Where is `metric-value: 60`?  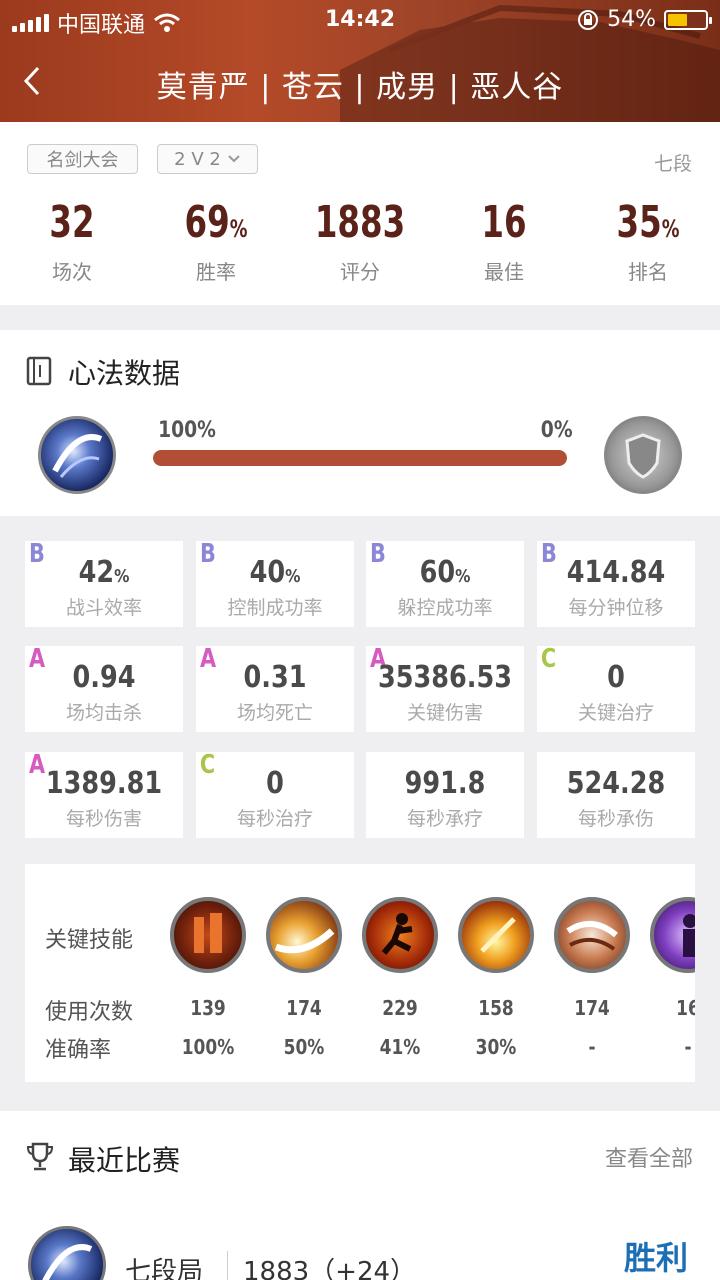 metric-value: 60 is located at coordinates (437, 572).